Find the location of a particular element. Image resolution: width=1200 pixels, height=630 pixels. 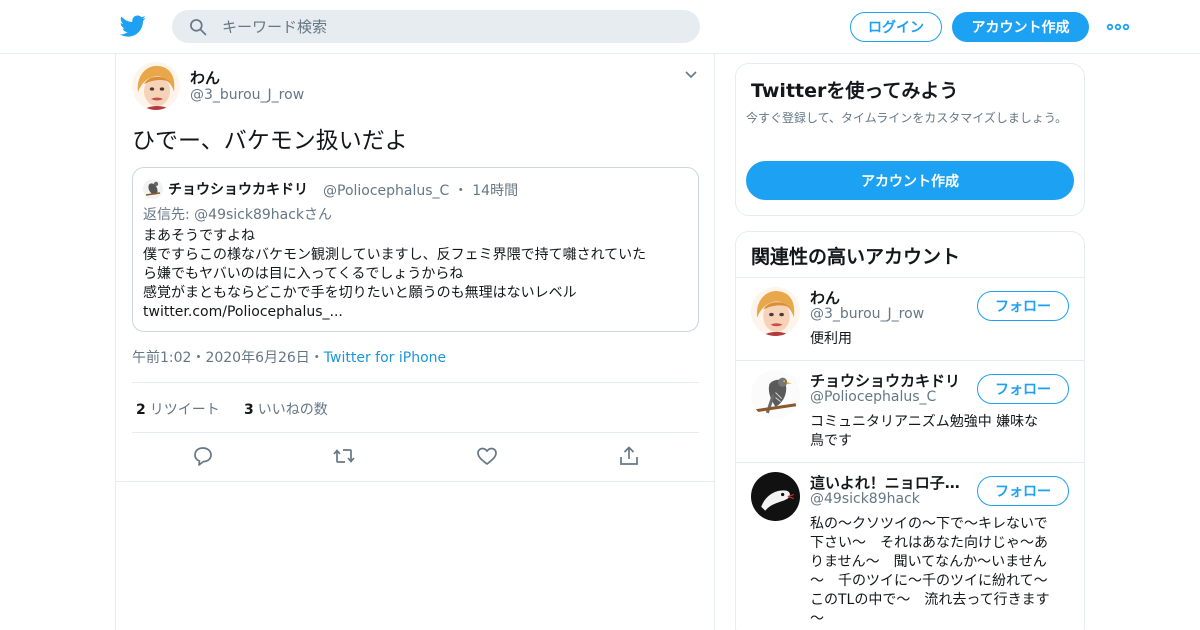

twitter-bird-icon is located at coordinates (133, 26).